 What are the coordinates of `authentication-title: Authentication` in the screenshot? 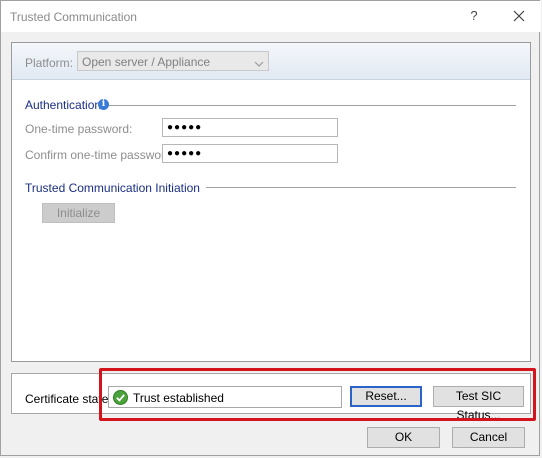 It's located at (66, 105).